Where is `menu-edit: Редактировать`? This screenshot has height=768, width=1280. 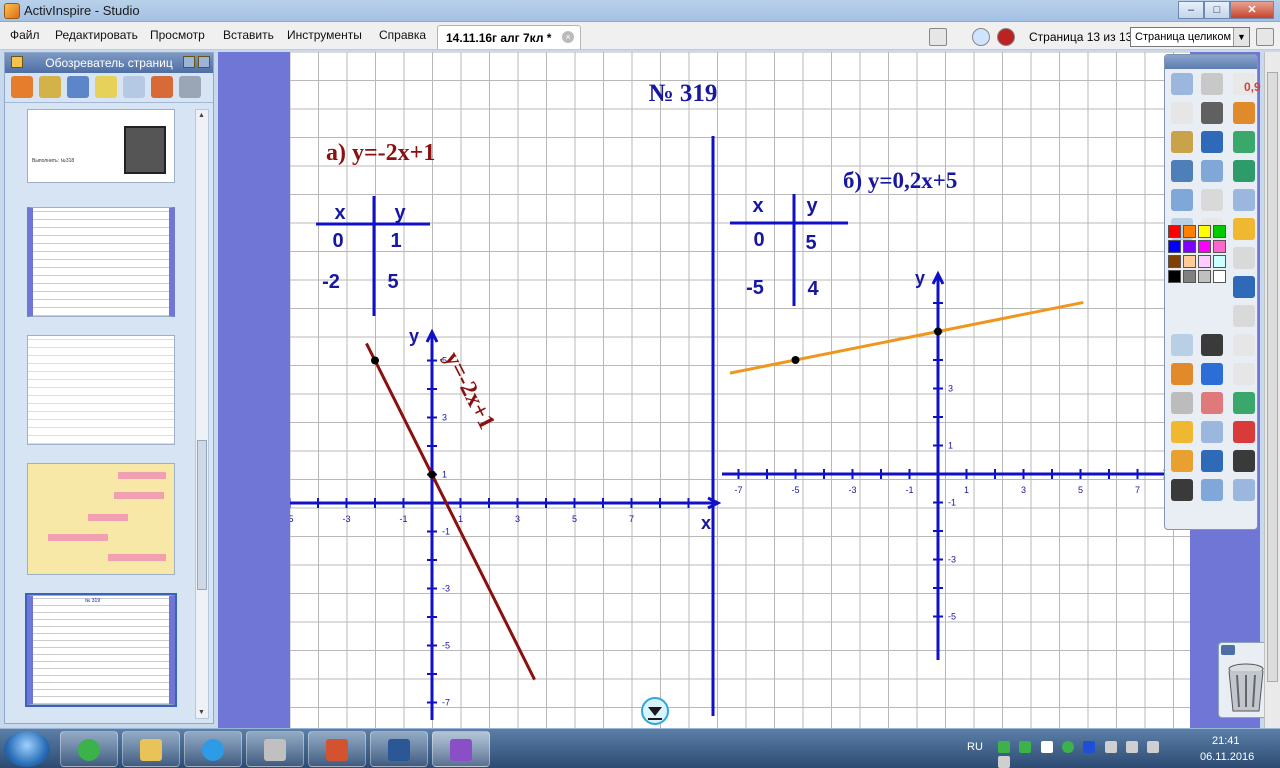
menu-edit: Редактировать is located at coordinates (96, 35).